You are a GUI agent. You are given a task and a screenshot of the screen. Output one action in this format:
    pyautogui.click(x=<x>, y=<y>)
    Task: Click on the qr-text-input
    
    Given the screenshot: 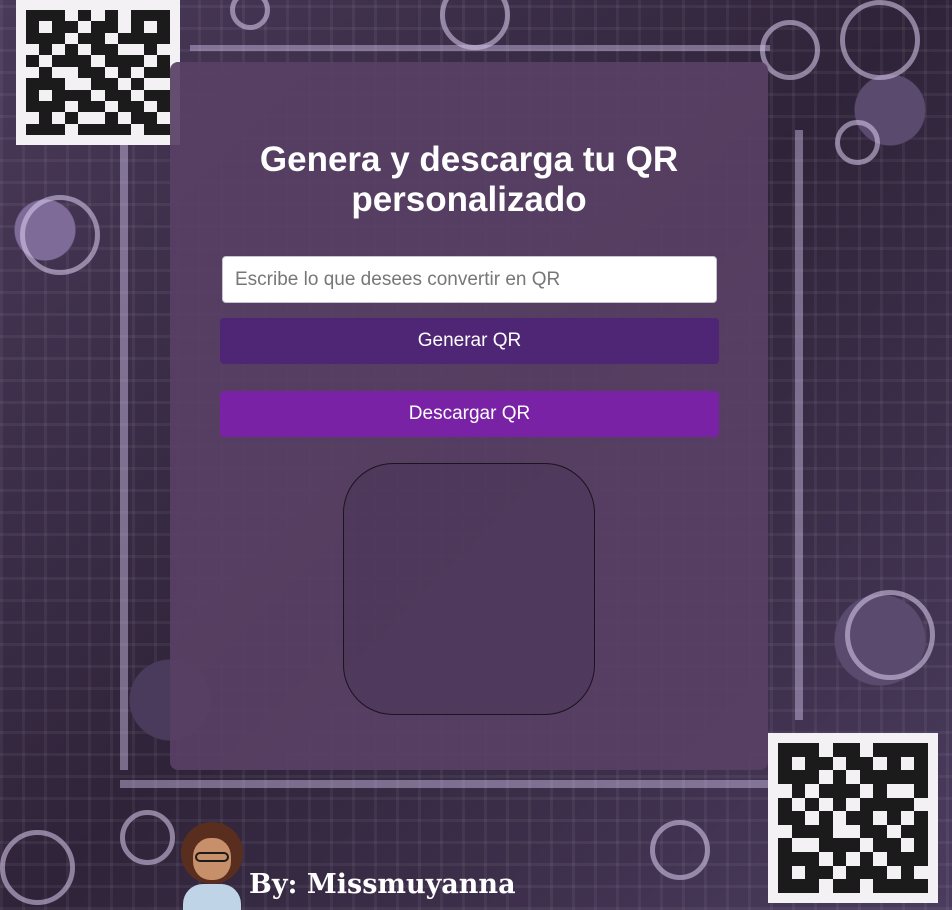 What is the action you would take?
    pyautogui.click(x=469, y=279)
    